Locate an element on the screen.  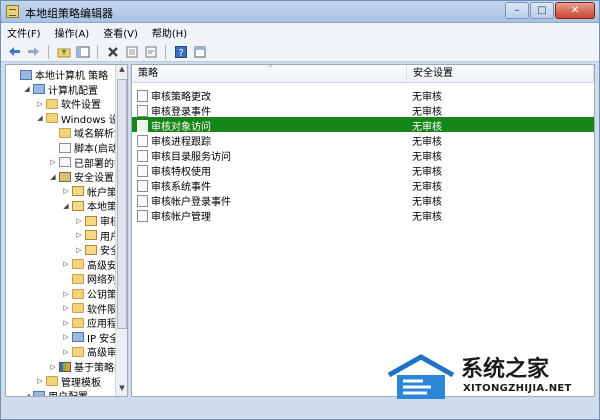
shield-icon is located at coordinates (65, 176).